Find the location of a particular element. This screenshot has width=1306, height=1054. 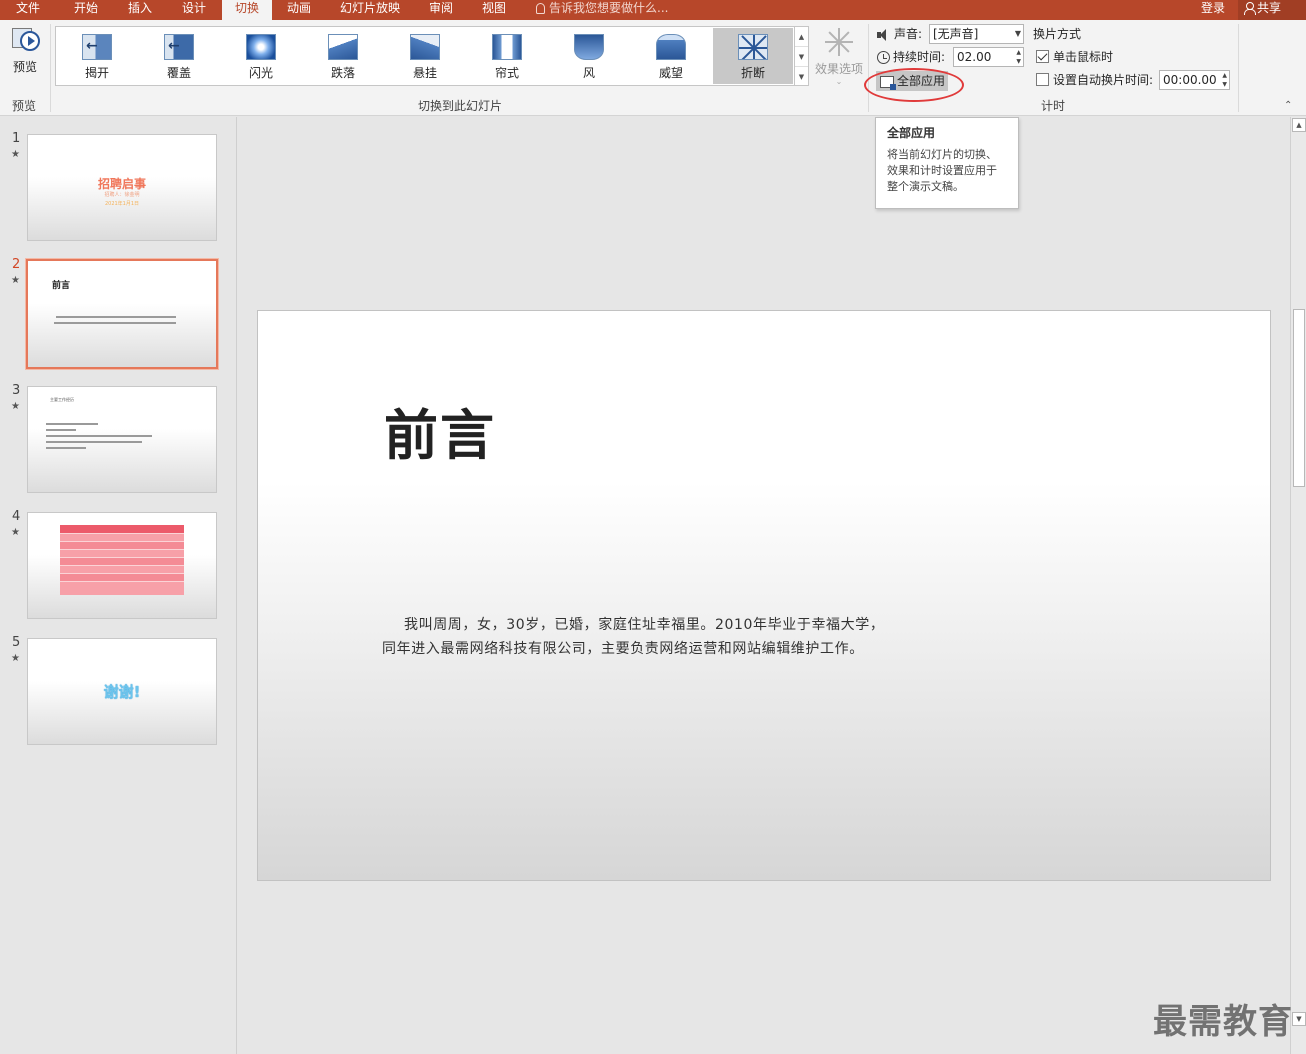

gallery-scroll-down-icon: ▼ is located at coordinates (801, 57).